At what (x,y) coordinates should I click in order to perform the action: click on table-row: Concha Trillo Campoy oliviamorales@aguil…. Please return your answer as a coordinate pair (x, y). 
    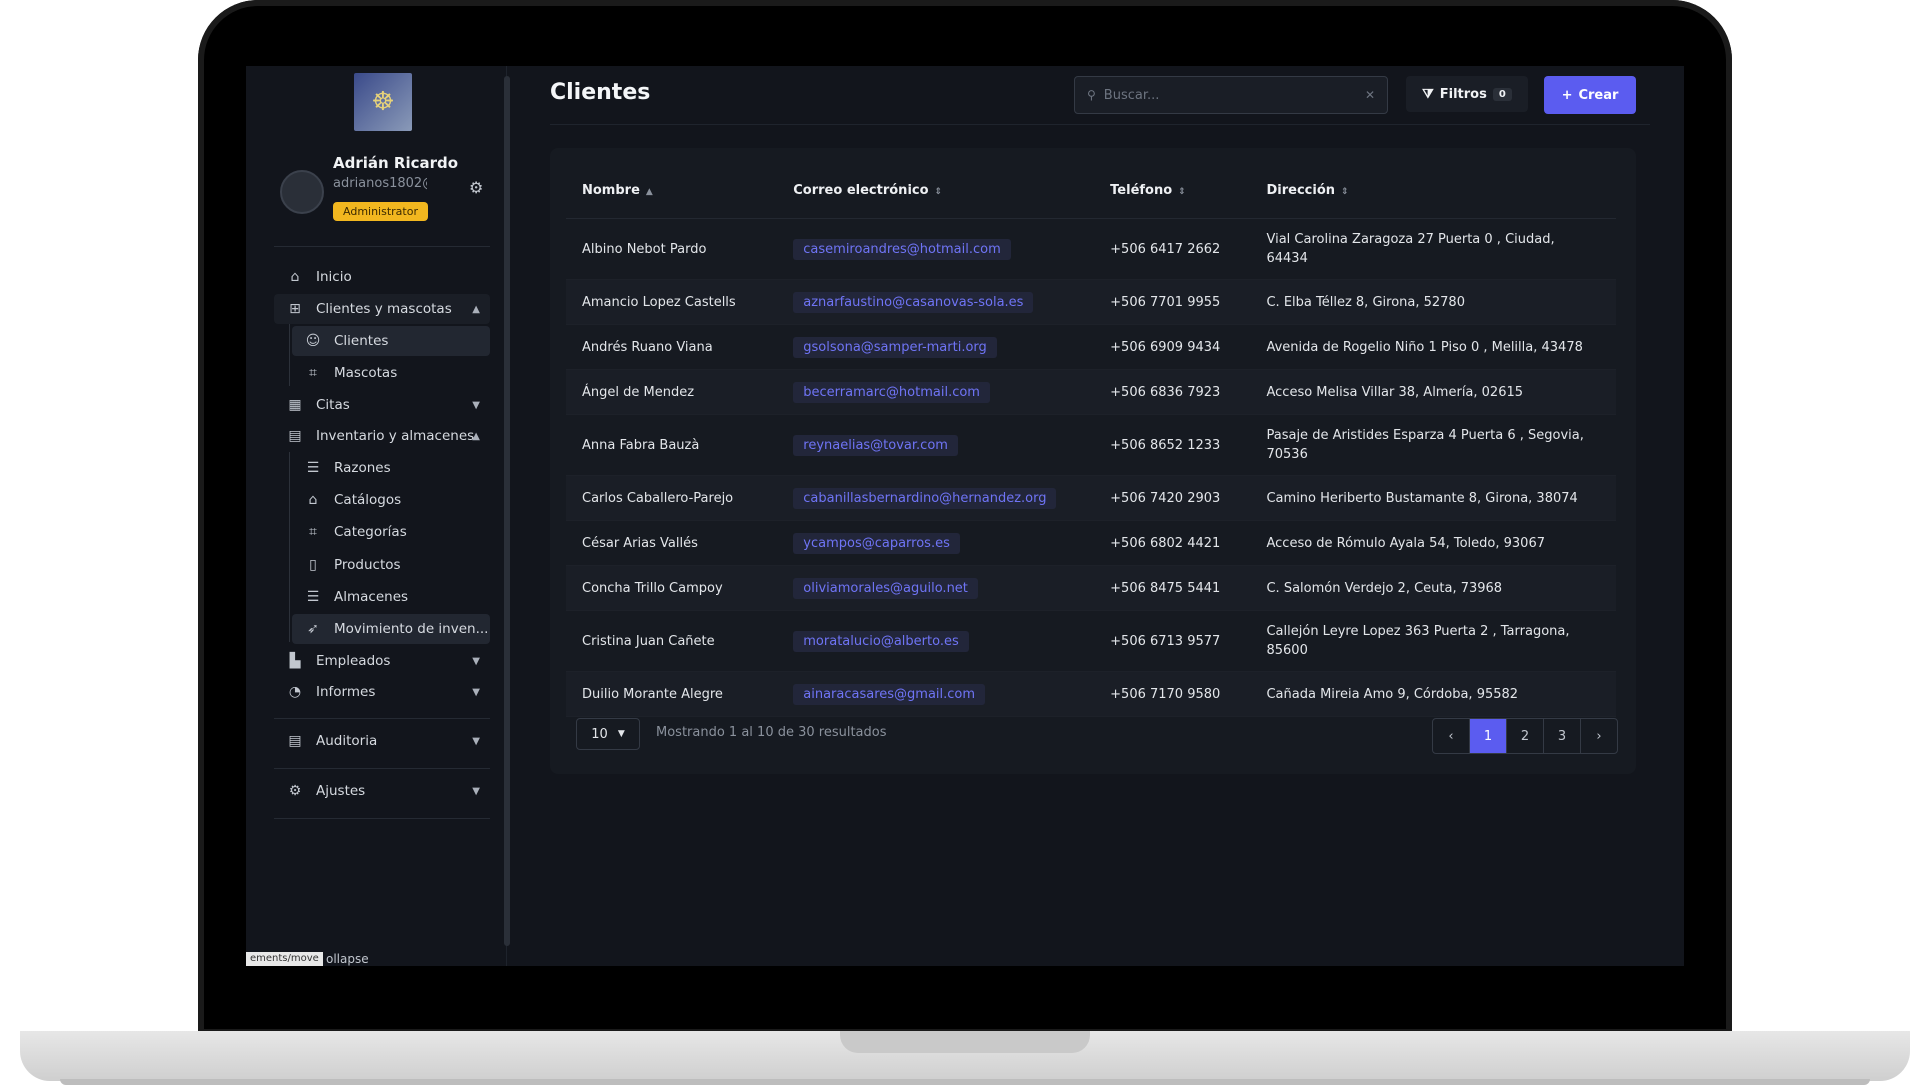
    Looking at the image, I should click on (1091, 588).